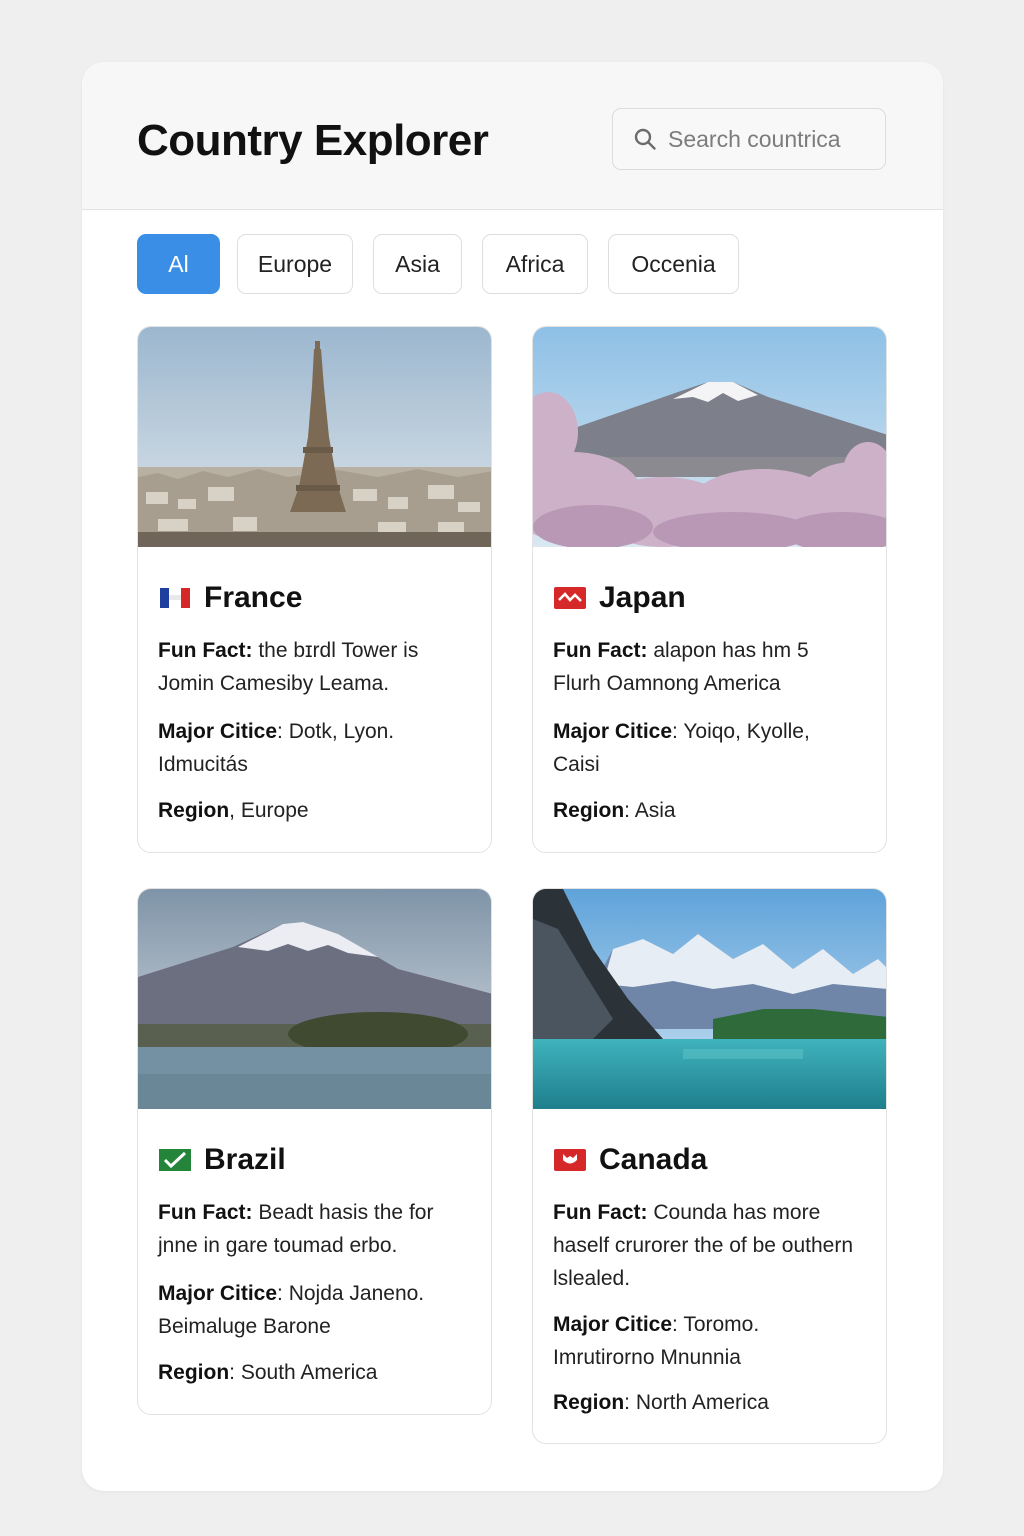 The width and height of the screenshot is (1024, 1536). Describe the element at coordinates (314, 437) in the screenshot. I see `france-landmark-image` at that location.